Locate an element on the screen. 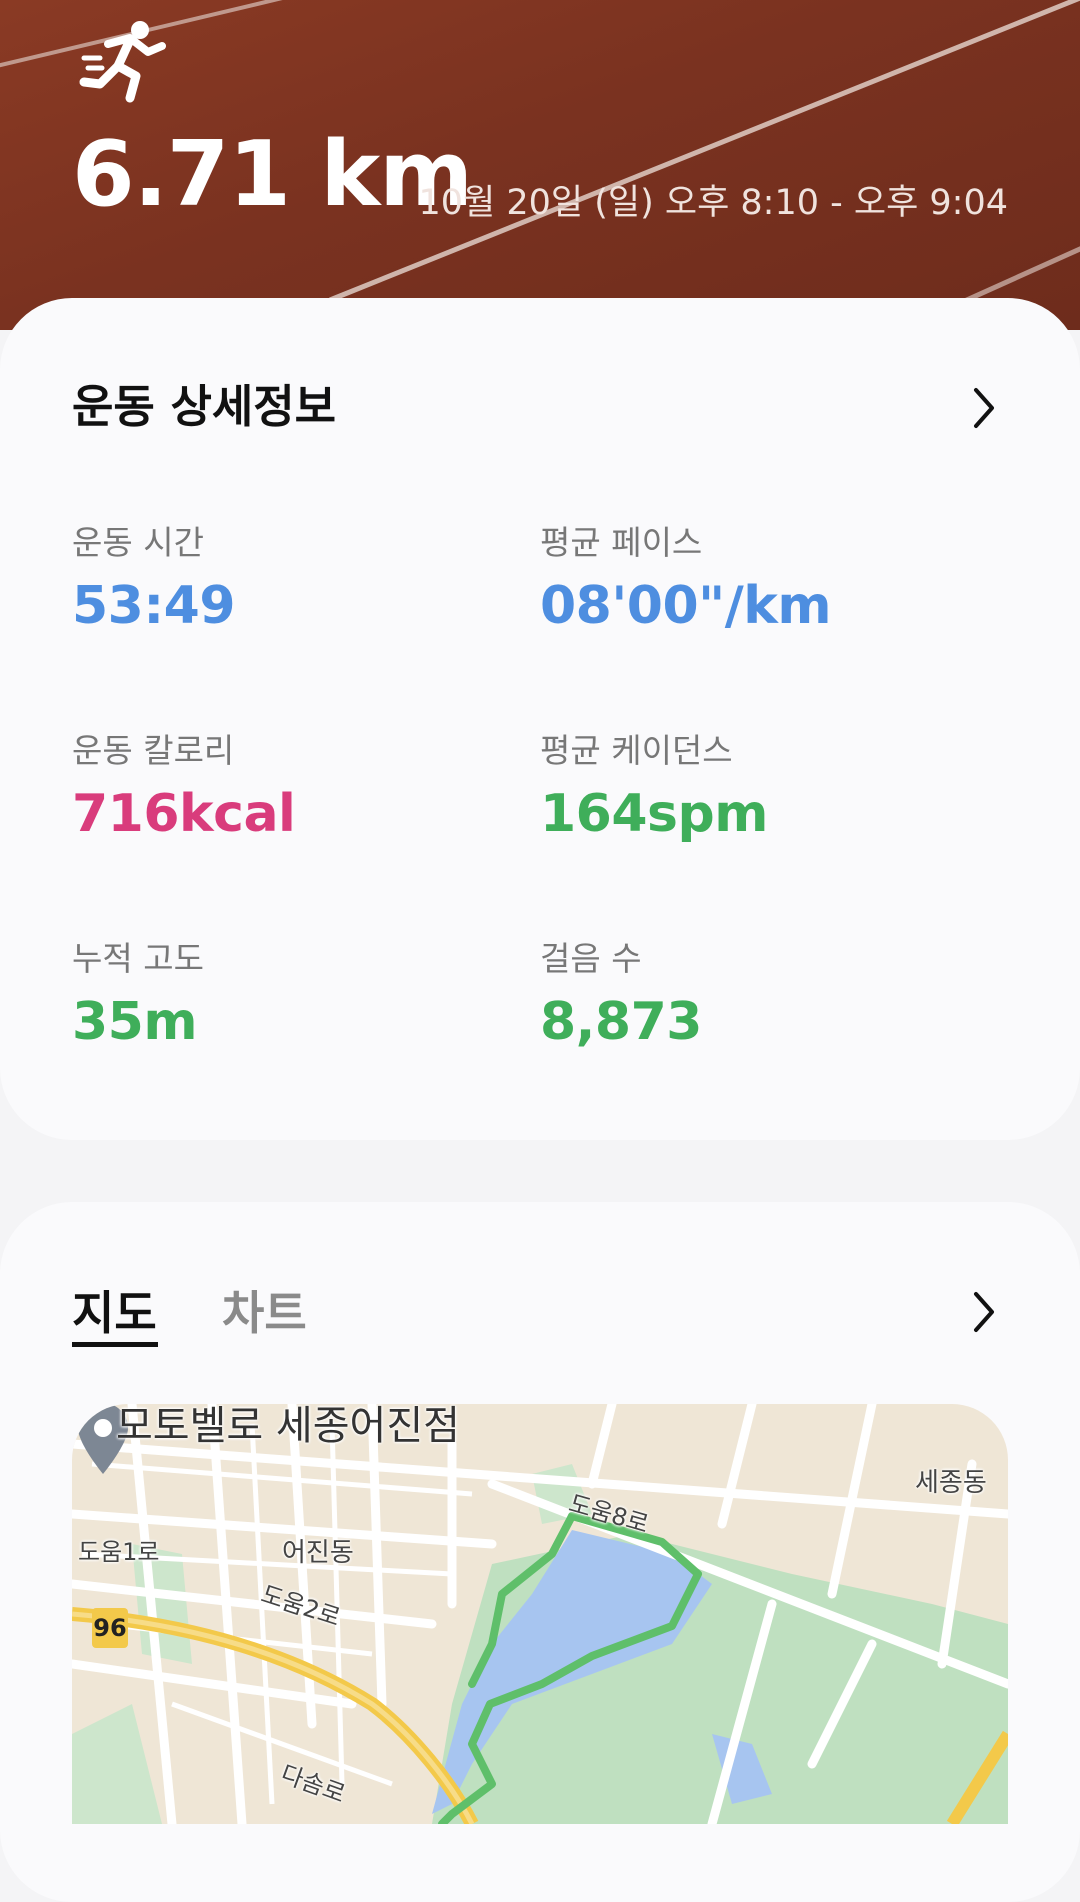 Image resolution: width=1080 pixels, height=1902 pixels. workout-datetime: 10월 20일 (일) 오후 8:10 - 오후 9:04 is located at coordinates (713, 203).